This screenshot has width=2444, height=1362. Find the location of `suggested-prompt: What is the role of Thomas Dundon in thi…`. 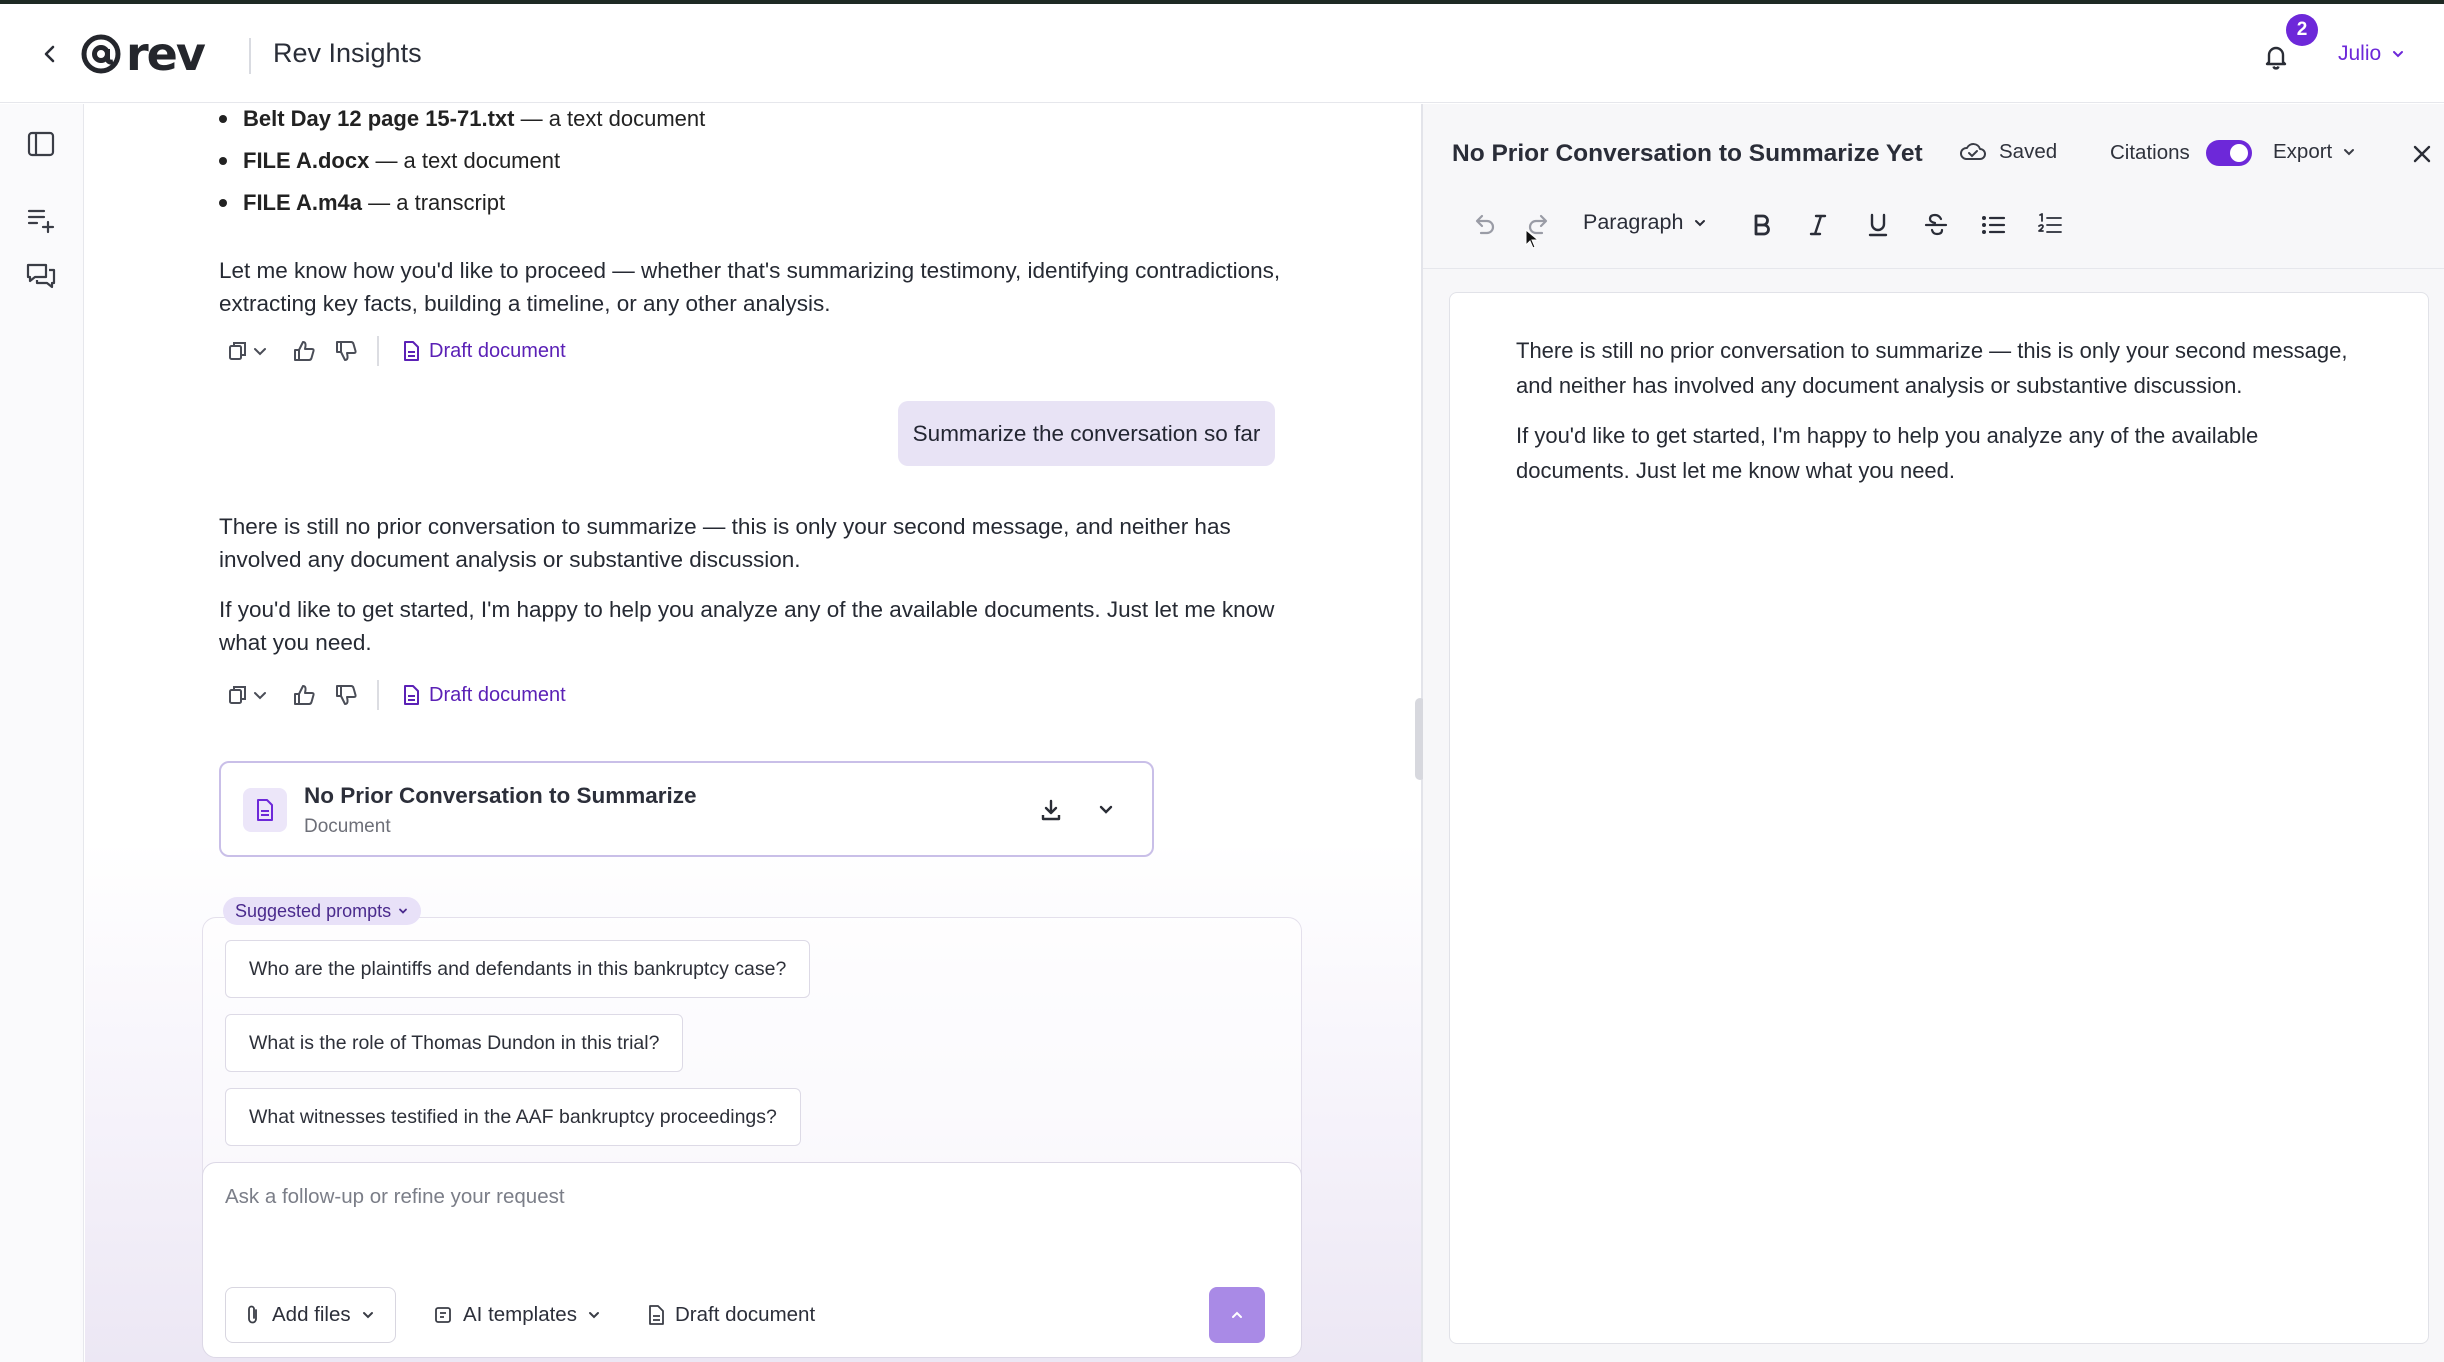

suggested-prompt: What is the role of Thomas Dundon in thi… is located at coordinates (454, 1043).